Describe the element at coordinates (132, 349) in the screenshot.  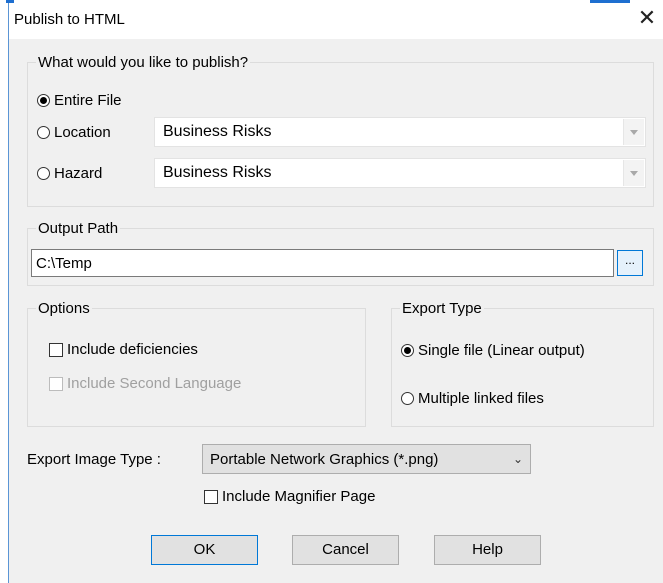
I see `include-deficiencies-label: Include deficiencies` at that location.